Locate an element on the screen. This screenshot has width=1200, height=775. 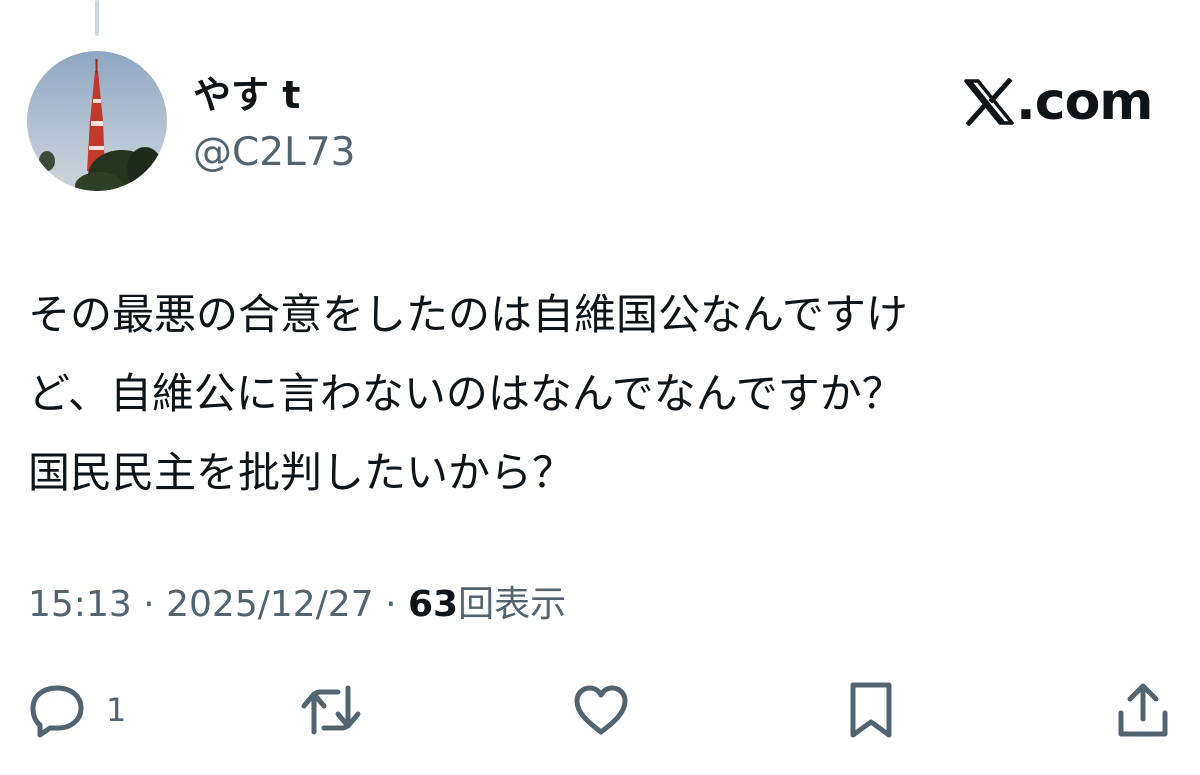
x-logo-icon is located at coordinates (989, 102).